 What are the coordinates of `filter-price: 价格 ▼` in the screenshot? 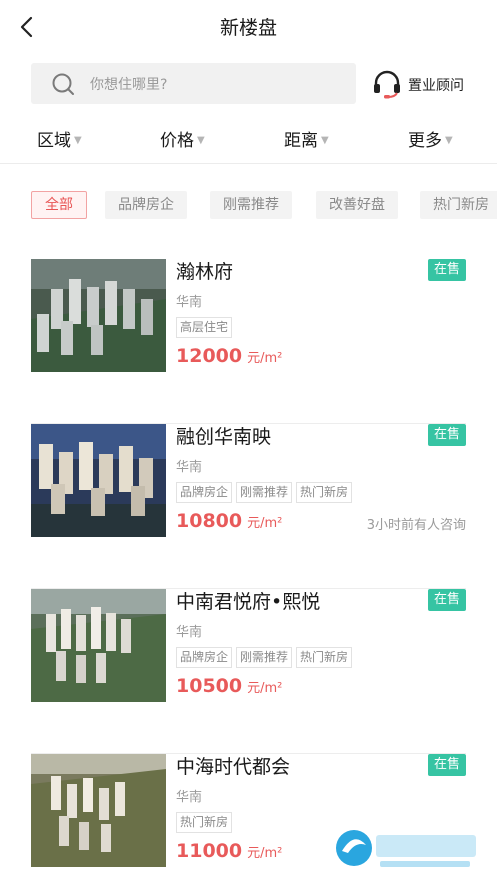 It's located at (182, 138).